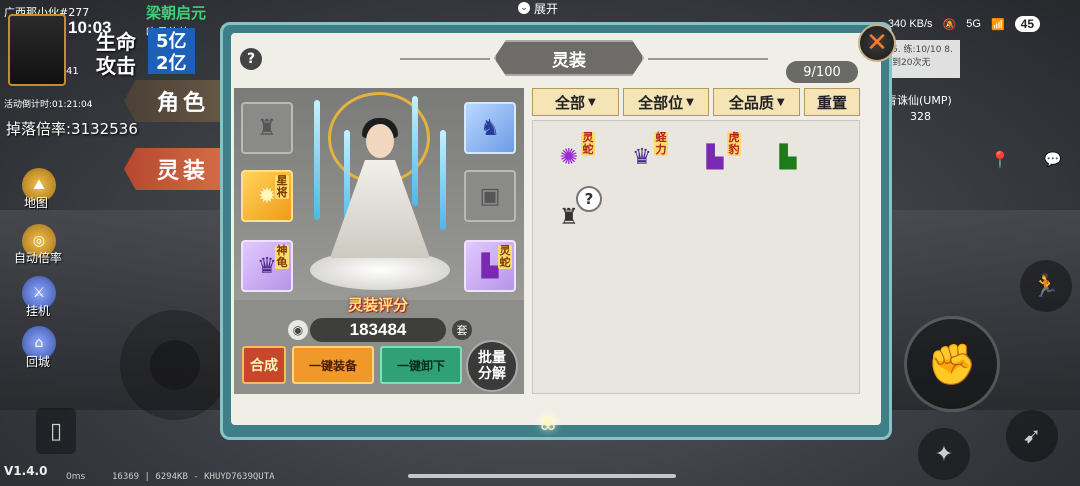 The height and width of the screenshot is (486, 1080). What do you see at coordinates (282, 256) in the screenshot?
I see `slot-tag: 神龟` at bounding box center [282, 256].